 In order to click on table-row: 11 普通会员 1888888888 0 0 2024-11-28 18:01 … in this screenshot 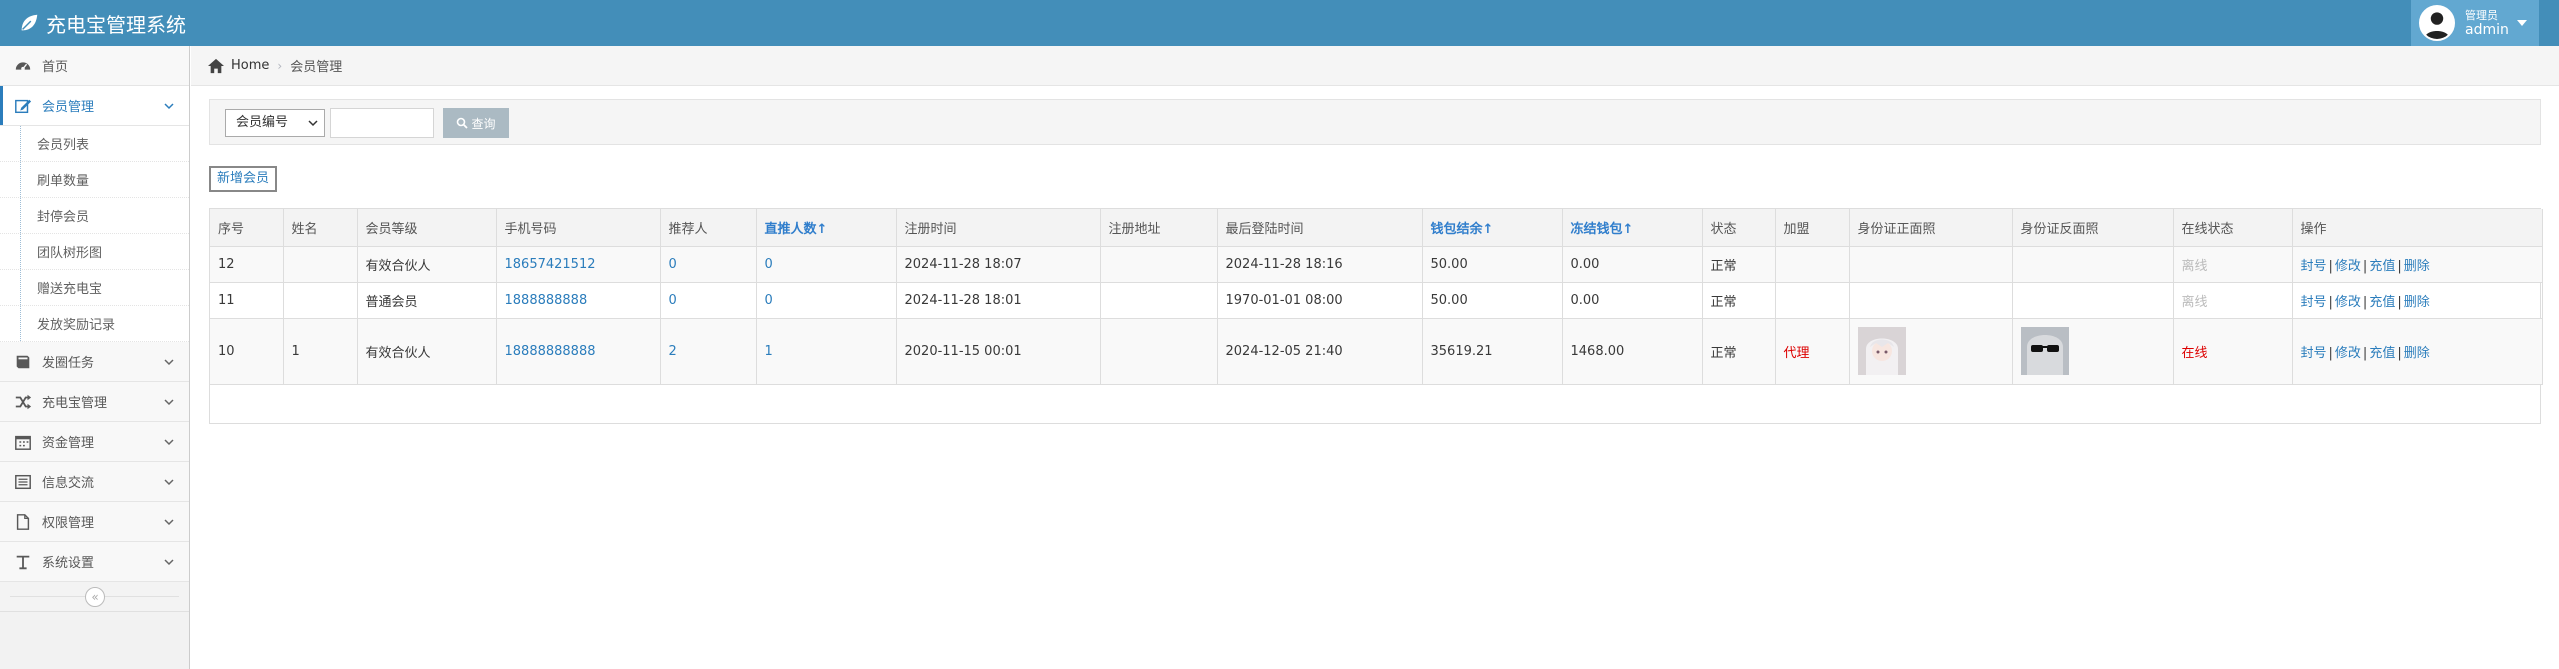, I will do `click(1376, 300)`.